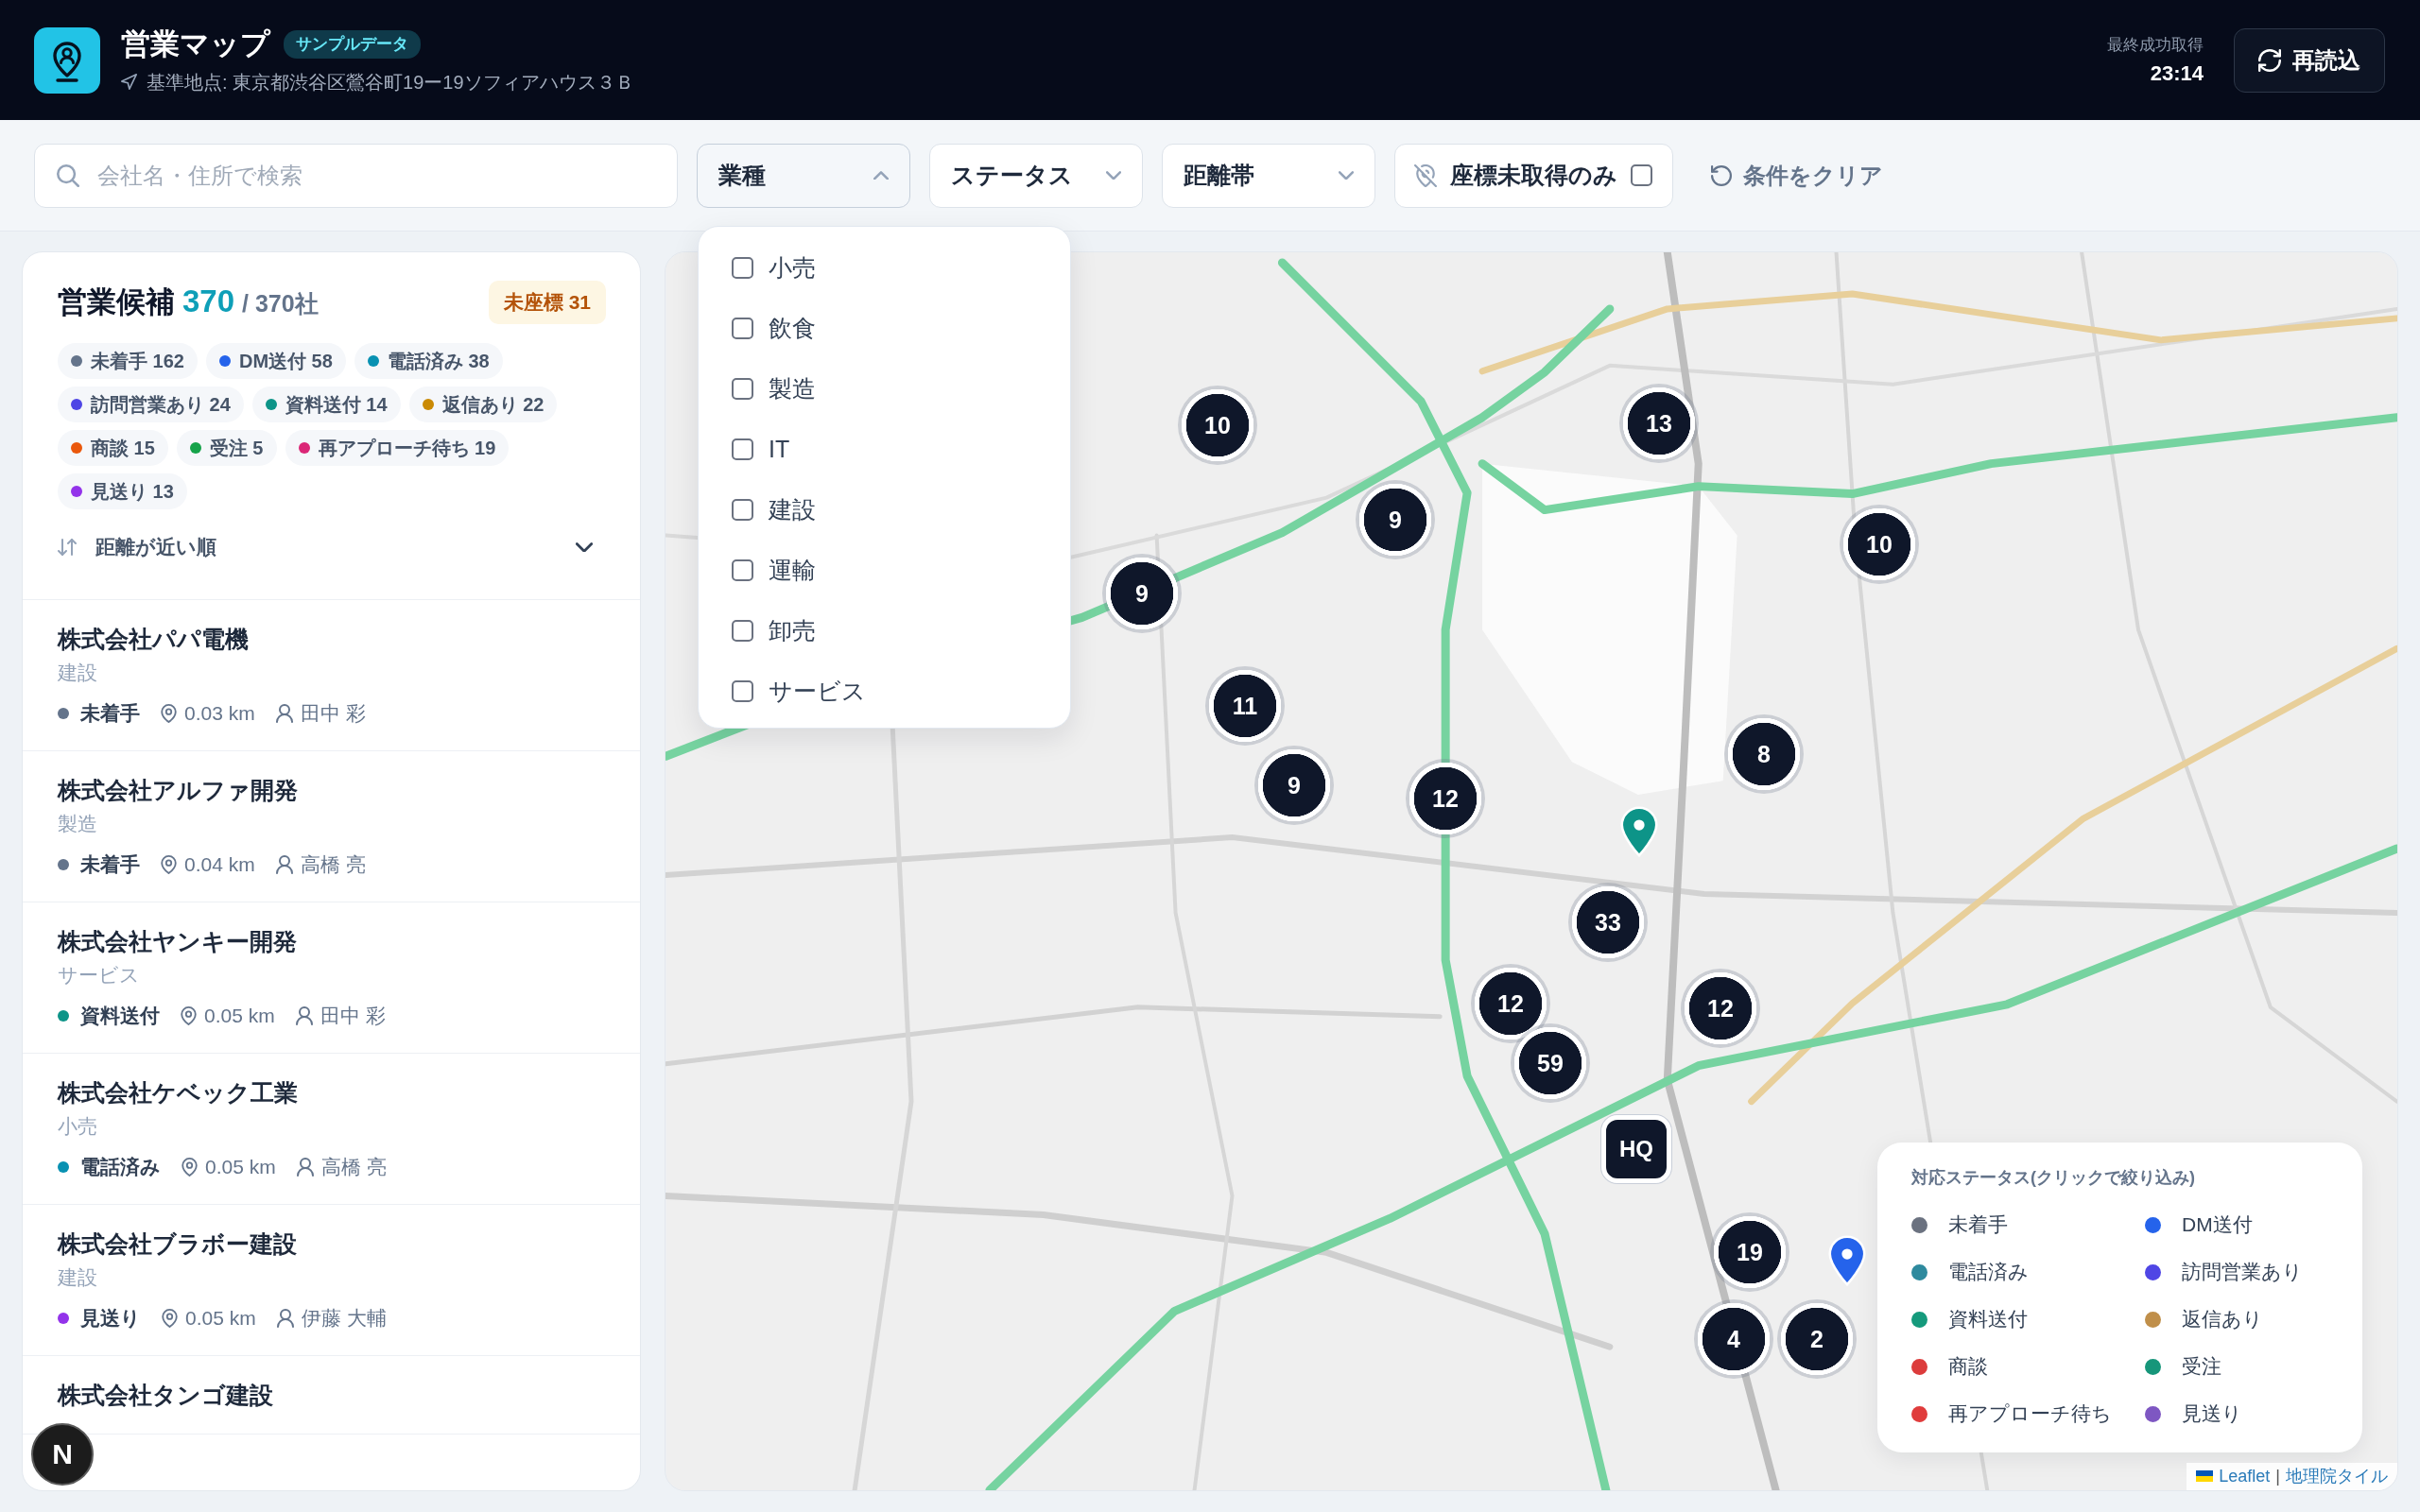  What do you see at coordinates (792, 509) in the screenshot?
I see `option-label: 建設` at bounding box center [792, 509].